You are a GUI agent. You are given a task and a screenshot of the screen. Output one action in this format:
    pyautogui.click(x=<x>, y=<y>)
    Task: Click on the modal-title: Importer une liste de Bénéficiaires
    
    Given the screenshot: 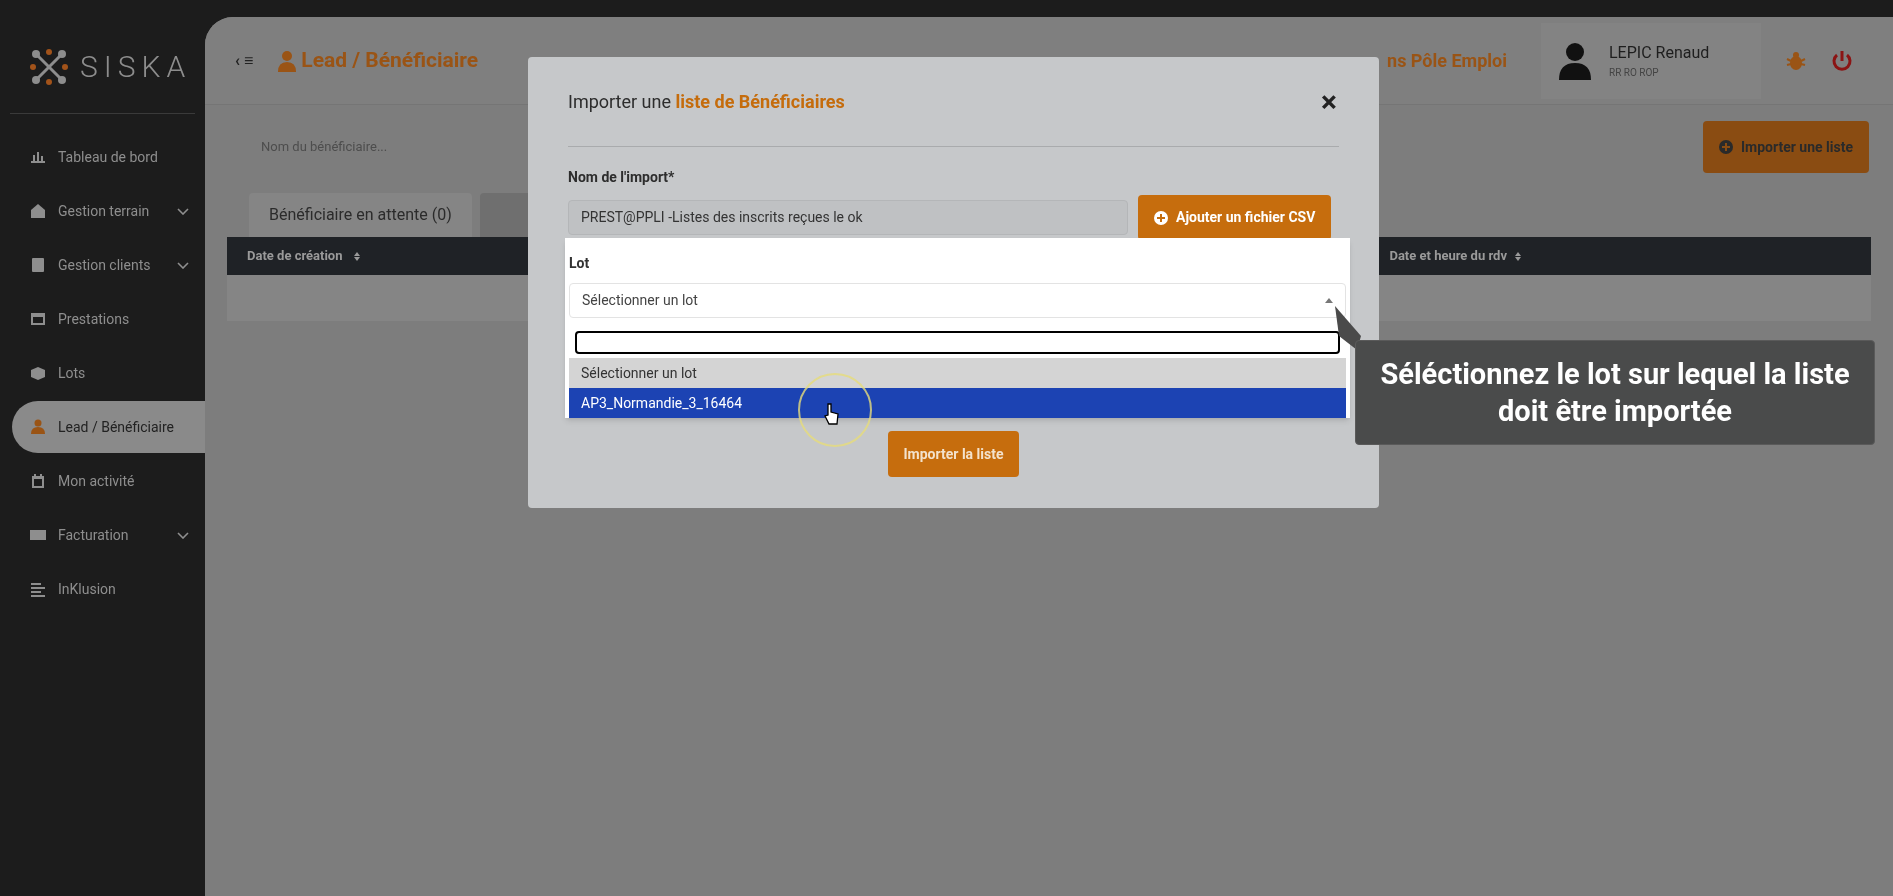 What is the action you would take?
    pyautogui.click(x=706, y=102)
    